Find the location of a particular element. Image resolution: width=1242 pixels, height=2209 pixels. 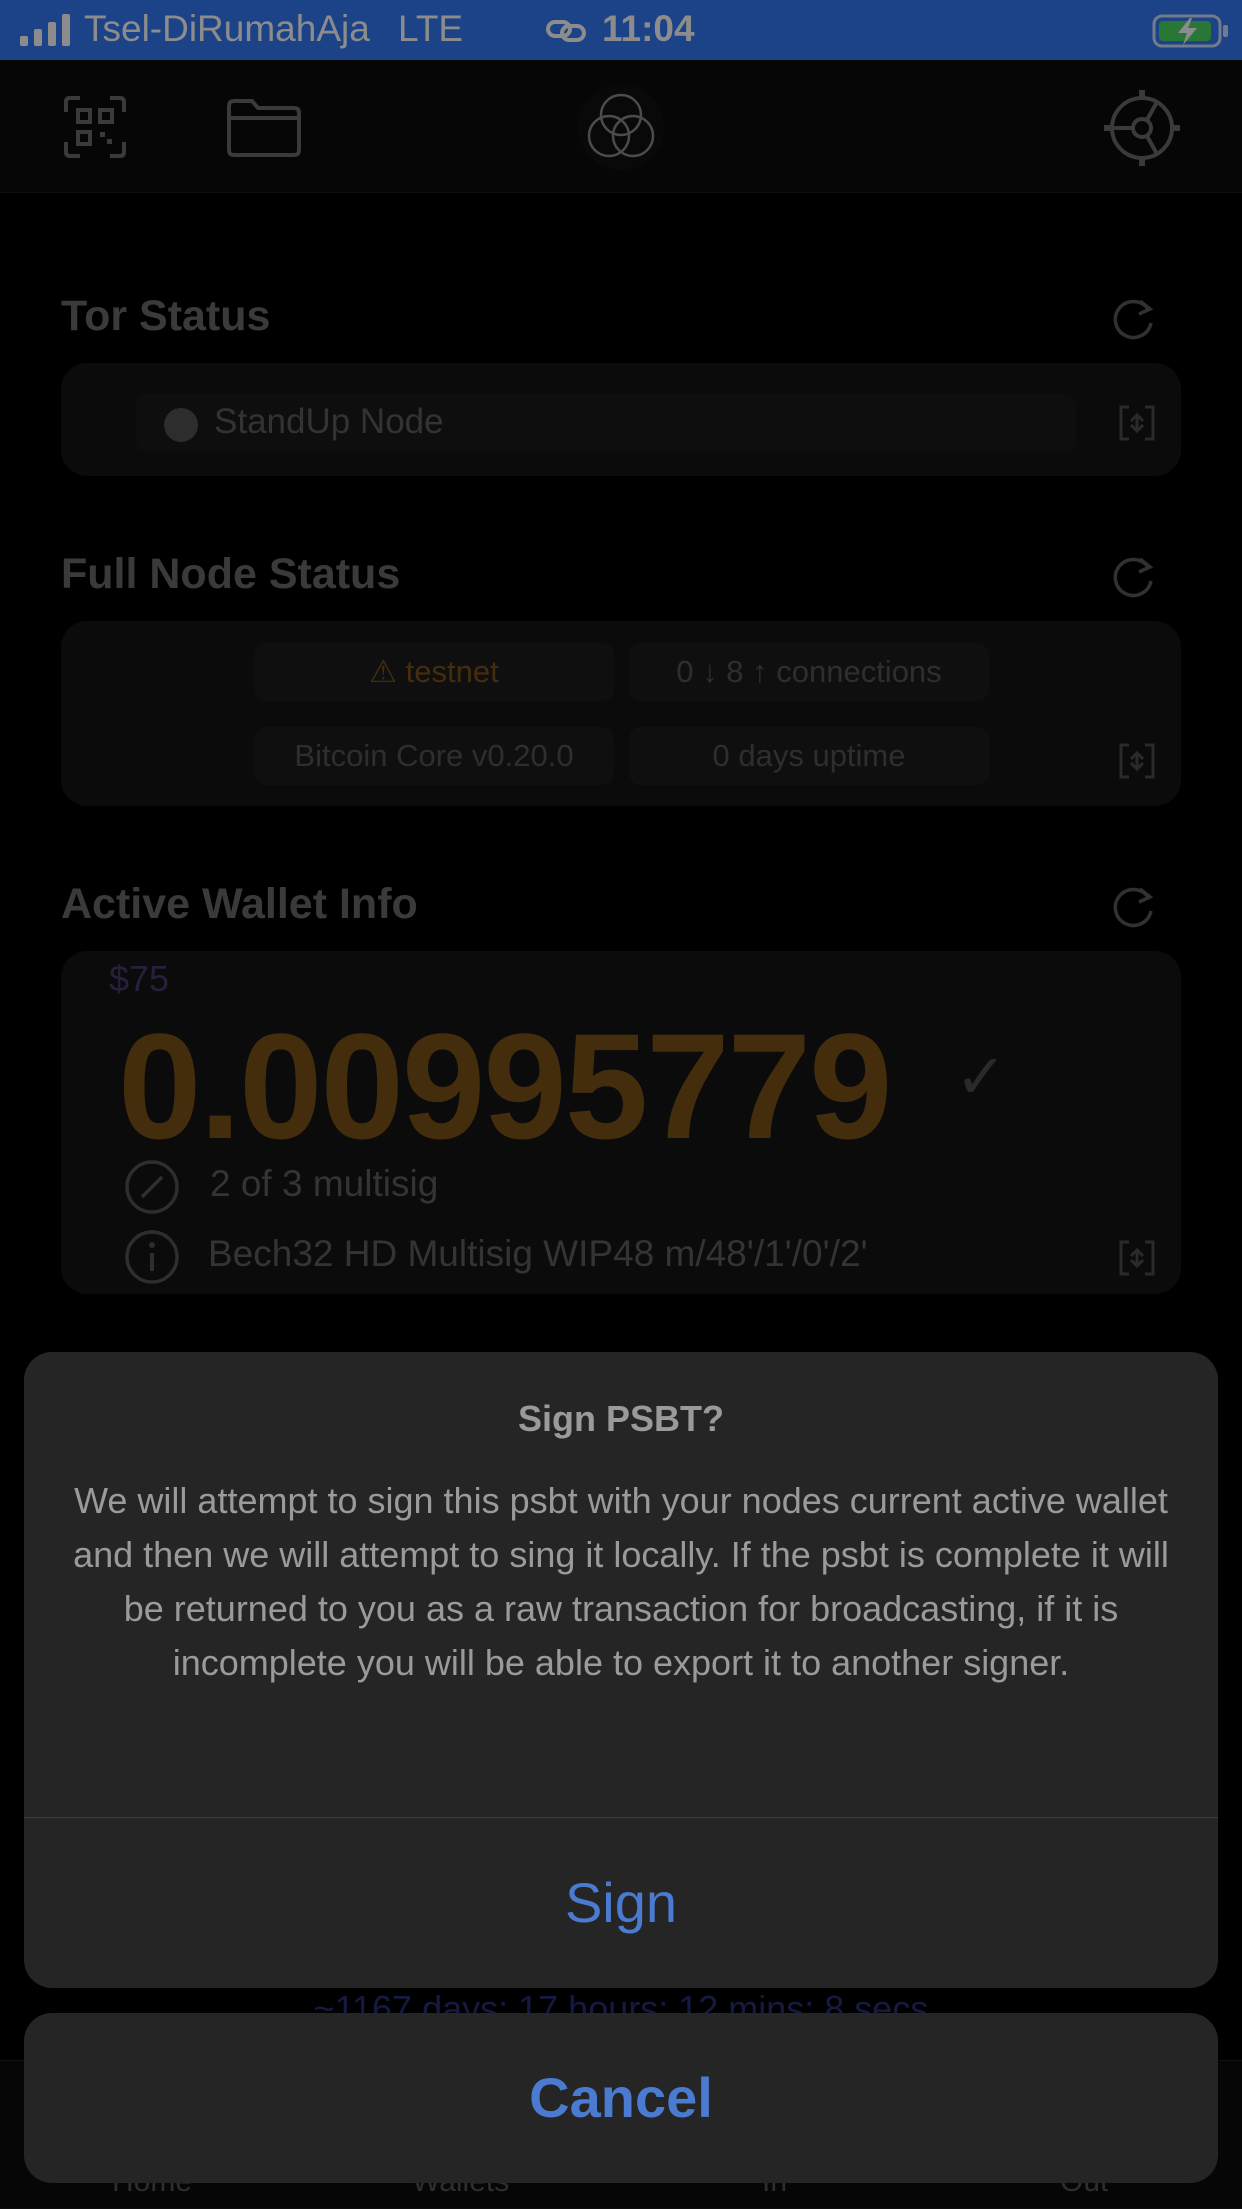

cancel-button: Cancel is located at coordinates (621, 2098).